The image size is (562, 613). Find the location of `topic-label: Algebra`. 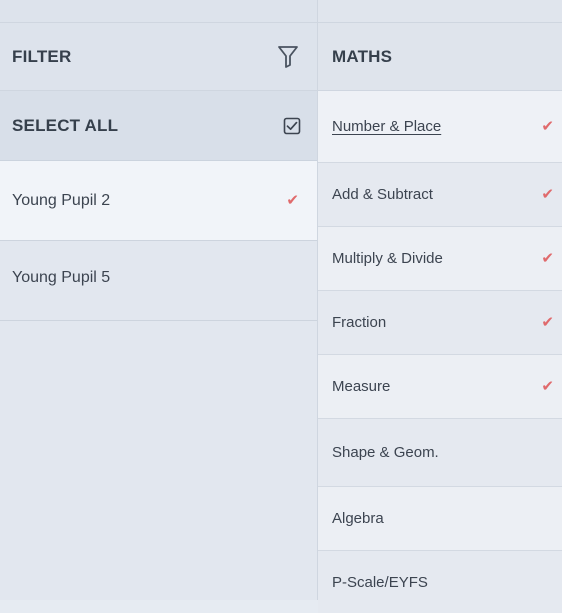

topic-label: Algebra is located at coordinates (358, 518).